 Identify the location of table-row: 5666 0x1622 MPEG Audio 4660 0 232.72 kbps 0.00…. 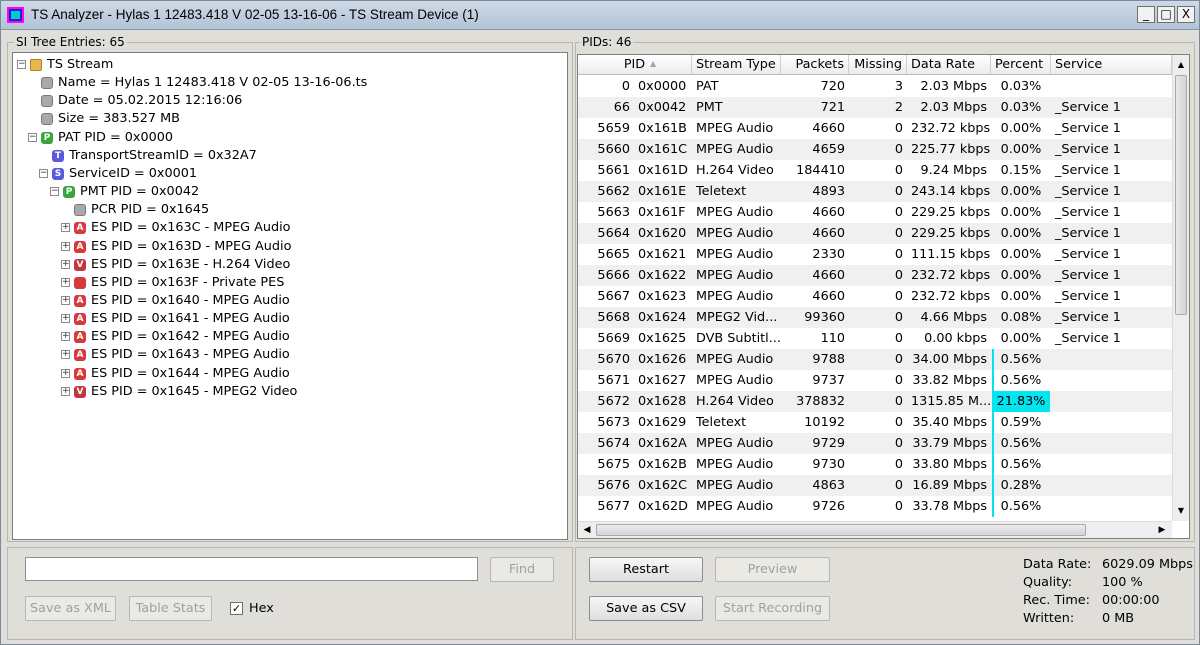
(875, 275).